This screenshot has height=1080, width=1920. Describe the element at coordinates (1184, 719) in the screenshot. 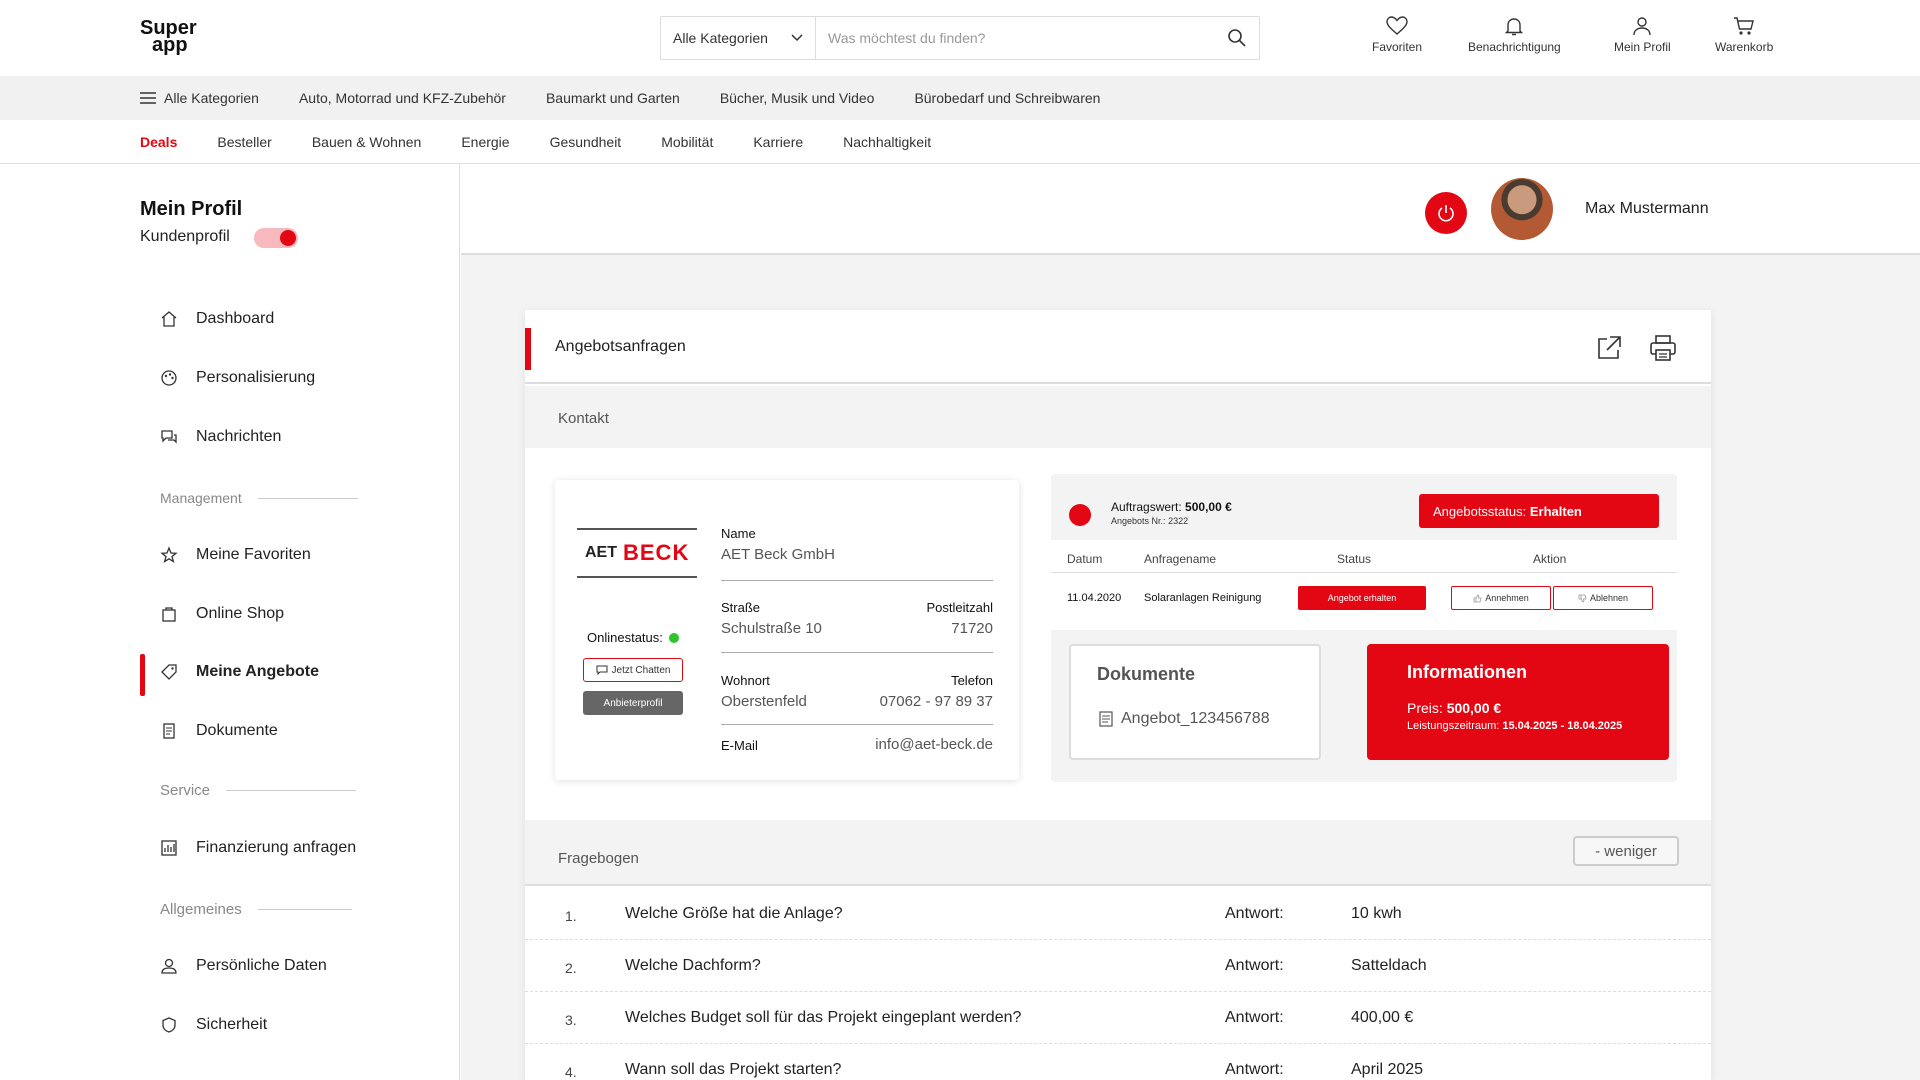

I see `document-link: Angebot_123456788` at that location.